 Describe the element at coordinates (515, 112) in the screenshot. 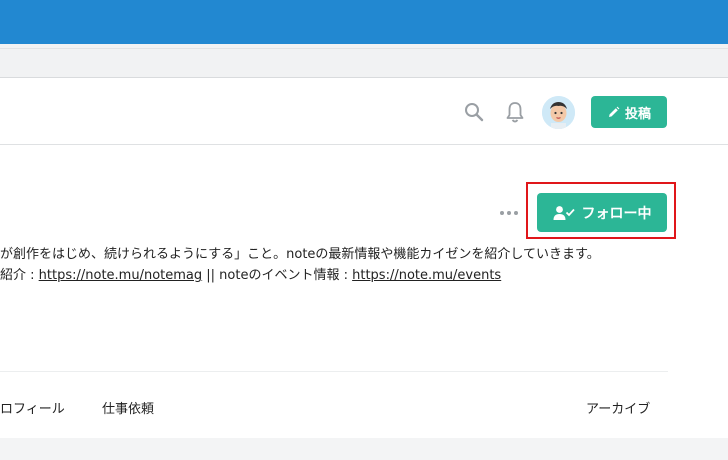

I see `bell-icon` at that location.